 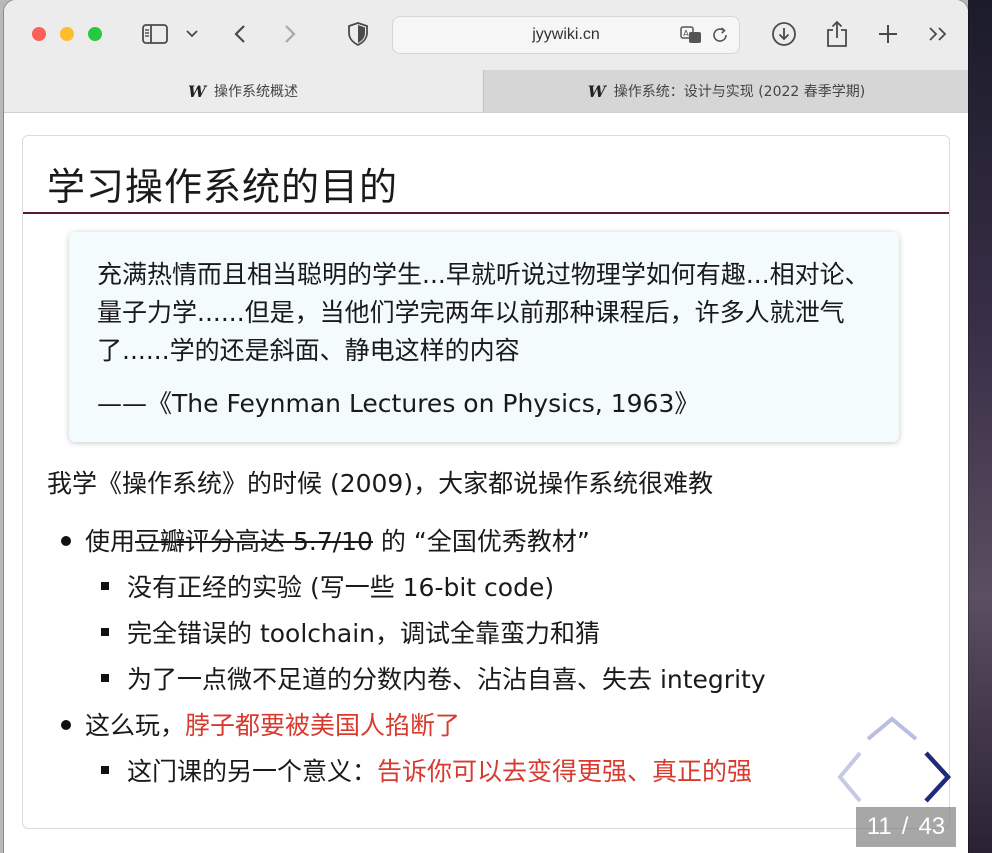 I want to click on slide-title: 学习操作系统的目的, so click(x=223, y=187).